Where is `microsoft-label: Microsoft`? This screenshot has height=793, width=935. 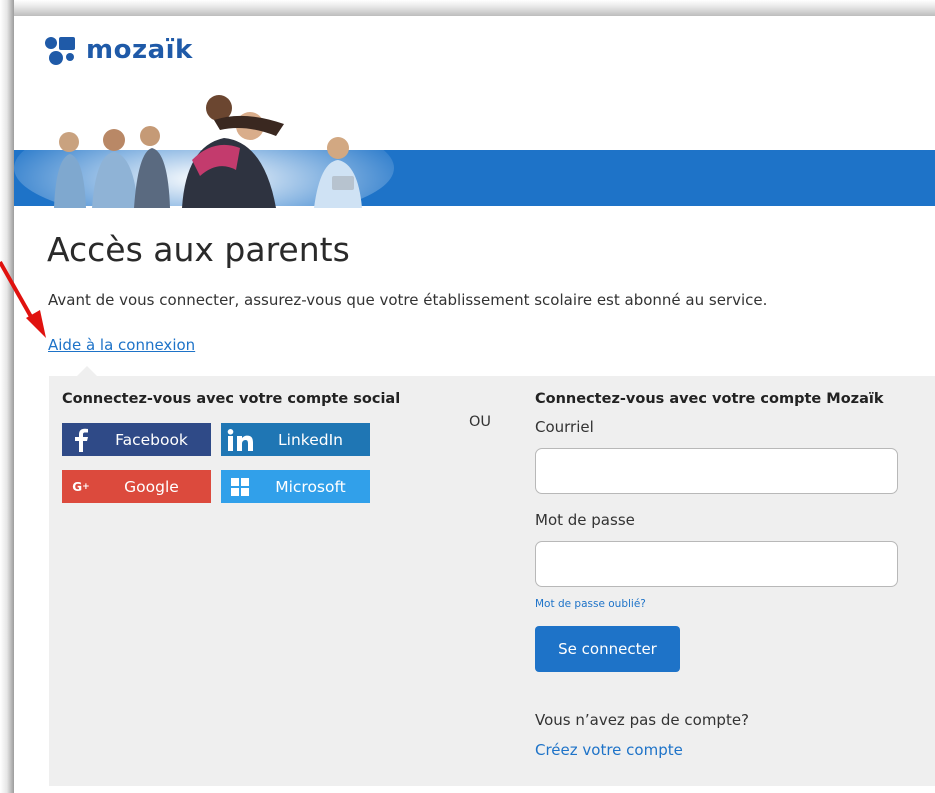
microsoft-label: Microsoft is located at coordinates (310, 486).